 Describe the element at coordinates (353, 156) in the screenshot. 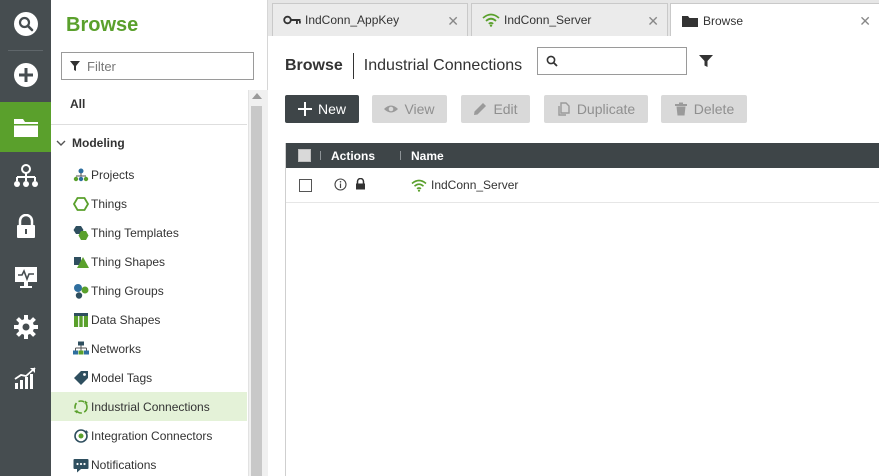

I see `column-header-actions: Actions` at that location.